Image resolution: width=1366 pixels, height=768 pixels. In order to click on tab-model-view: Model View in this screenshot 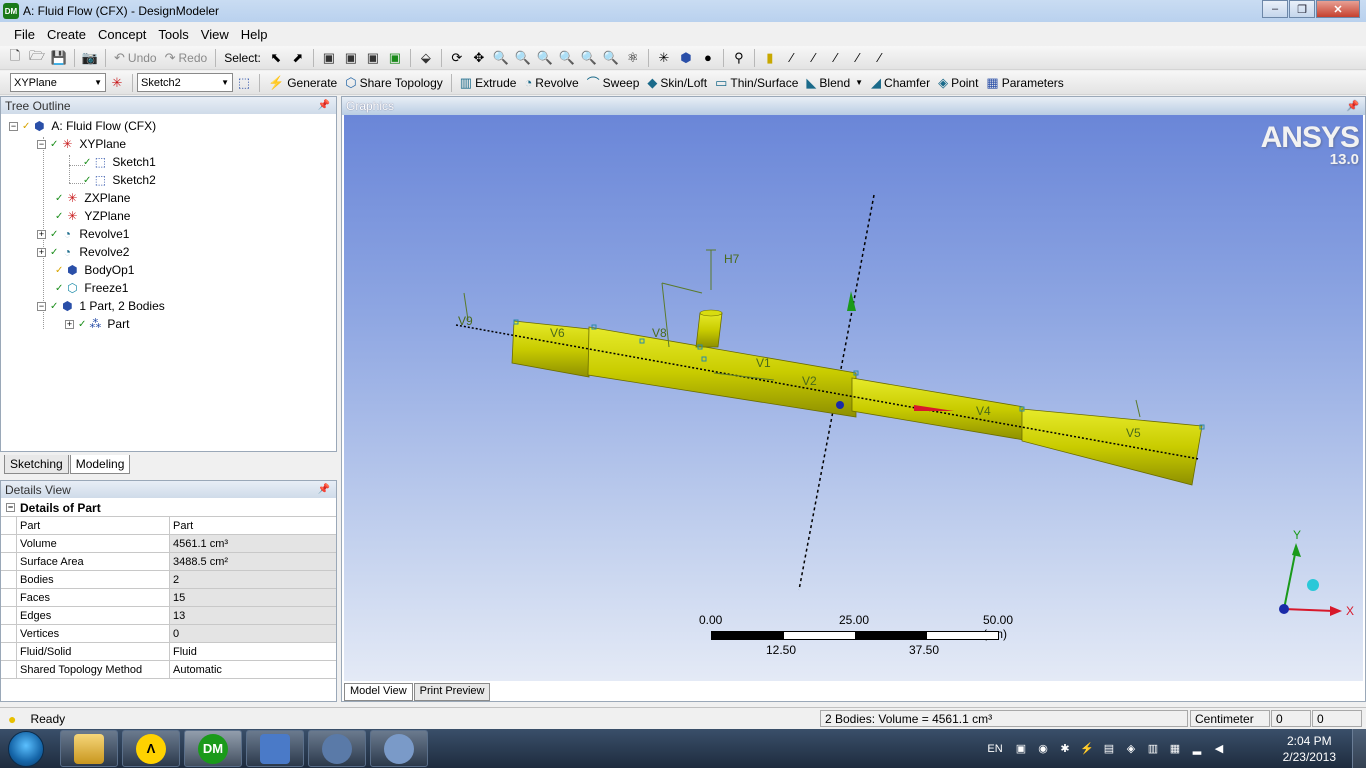, I will do `click(378, 692)`.